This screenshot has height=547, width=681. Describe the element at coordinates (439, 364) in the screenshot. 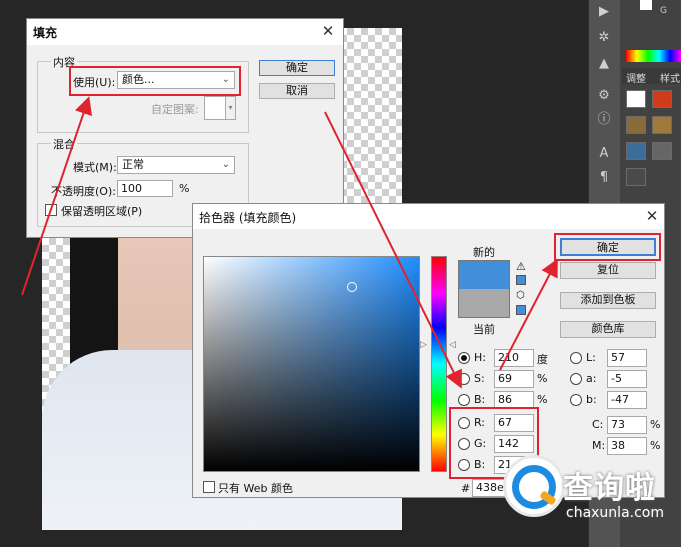

I see `hue-slider` at that location.